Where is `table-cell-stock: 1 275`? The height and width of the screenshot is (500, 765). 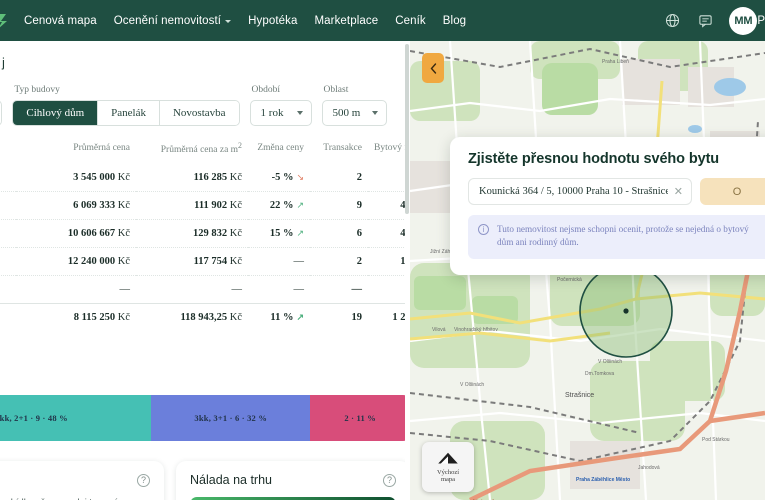
table-cell-stock: 1 275 is located at coordinates (389, 317).